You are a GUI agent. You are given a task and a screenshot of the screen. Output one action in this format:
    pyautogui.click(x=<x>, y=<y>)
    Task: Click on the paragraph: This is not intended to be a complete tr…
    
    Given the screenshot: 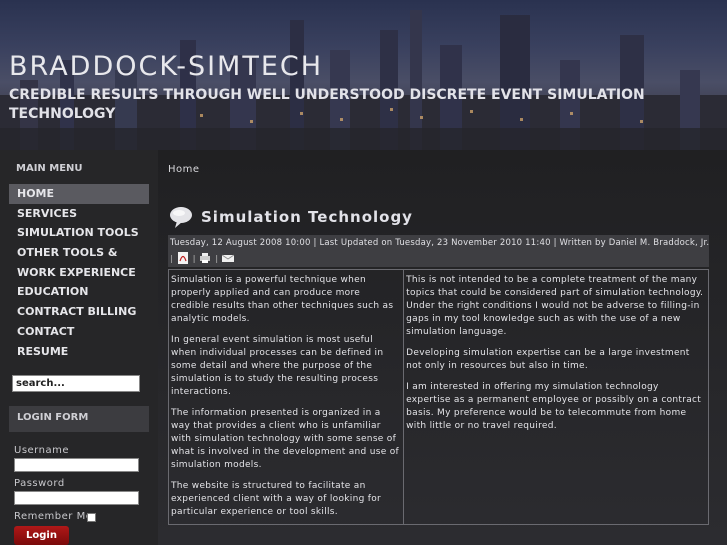 What is the action you would take?
    pyautogui.click(x=555, y=306)
    